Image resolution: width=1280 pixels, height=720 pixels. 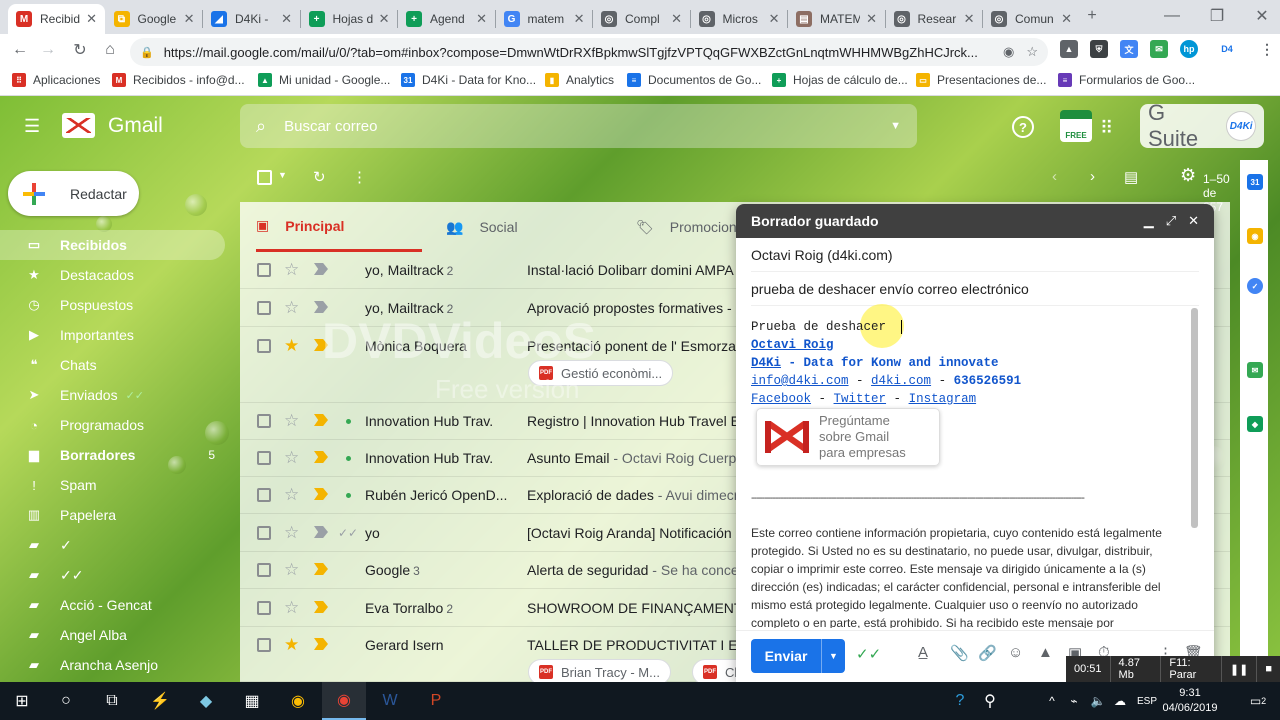 What do you see at coordinates (1129, 49) in the screenshot?
I see `translate-extension-icon: 文` at bounding box center [1129, 49].